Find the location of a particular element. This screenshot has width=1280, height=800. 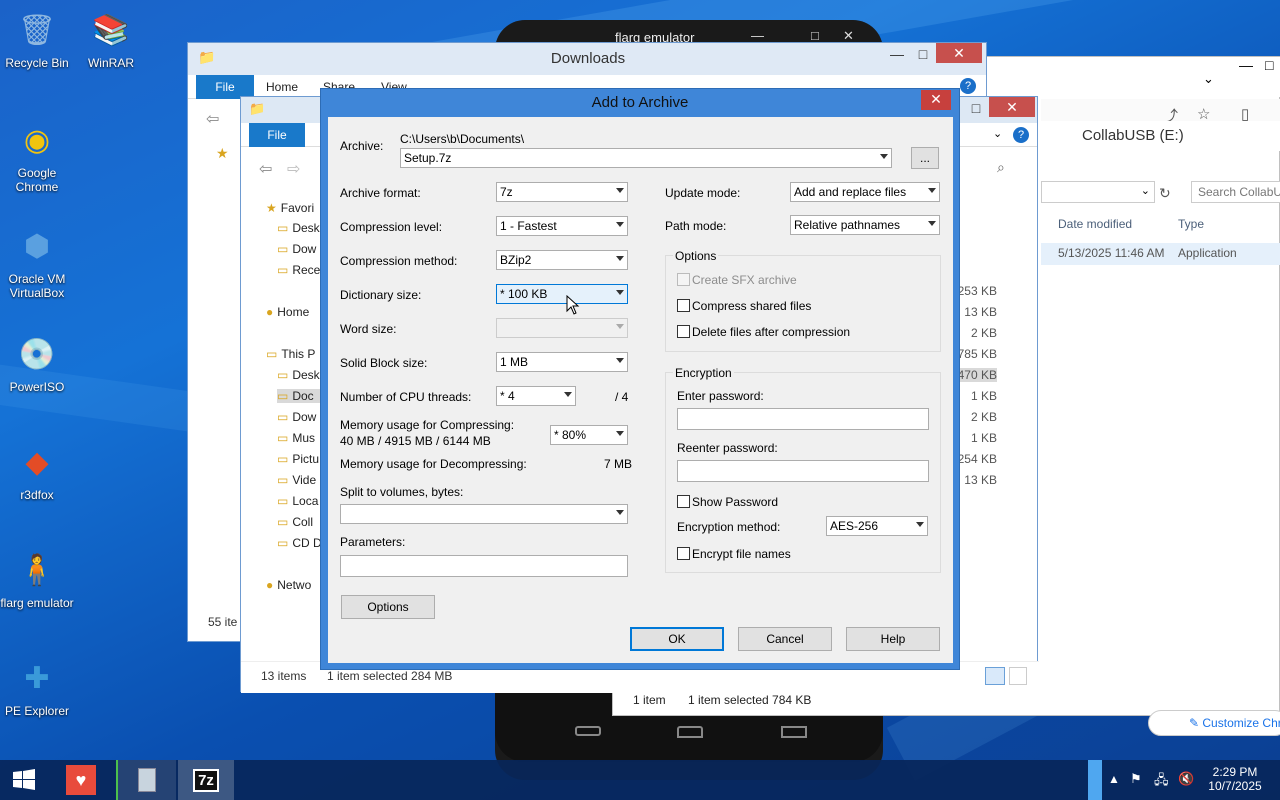

emulator-minimize-button: — is located at coordinates (757, 35).